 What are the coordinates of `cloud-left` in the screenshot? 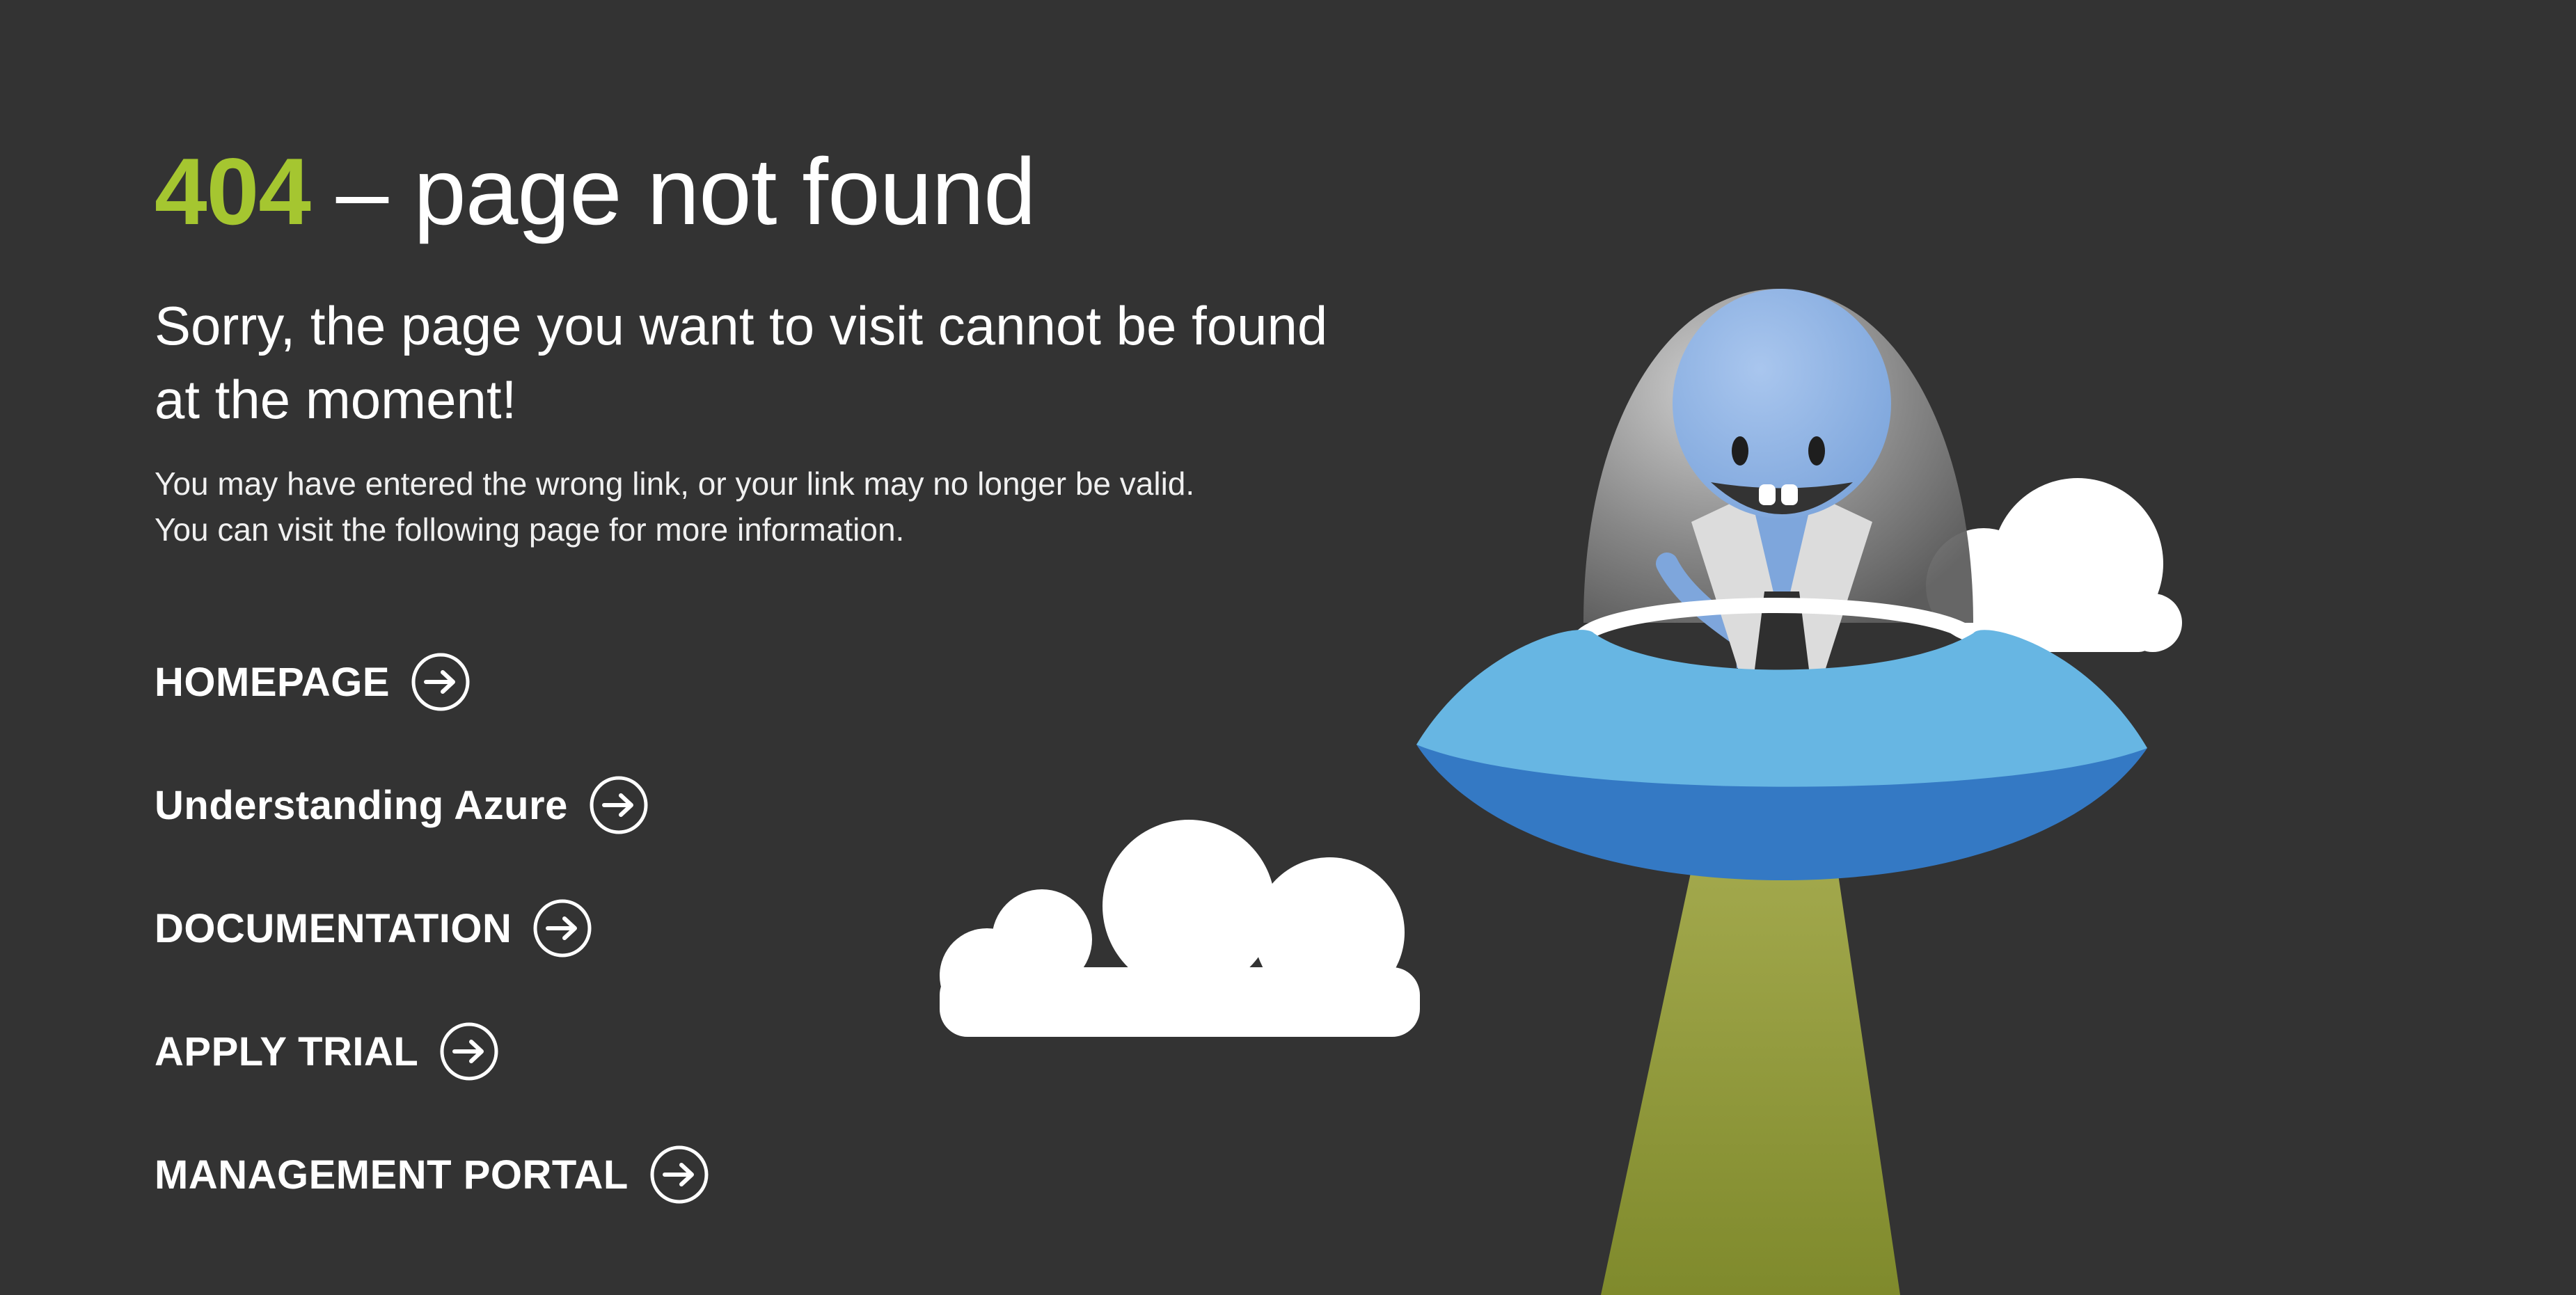 It's located at (1180, 929).